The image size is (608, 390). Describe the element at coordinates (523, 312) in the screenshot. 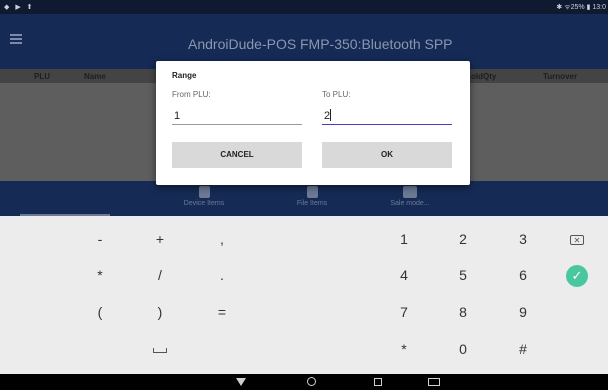

I see `key-9: 9` at that location.